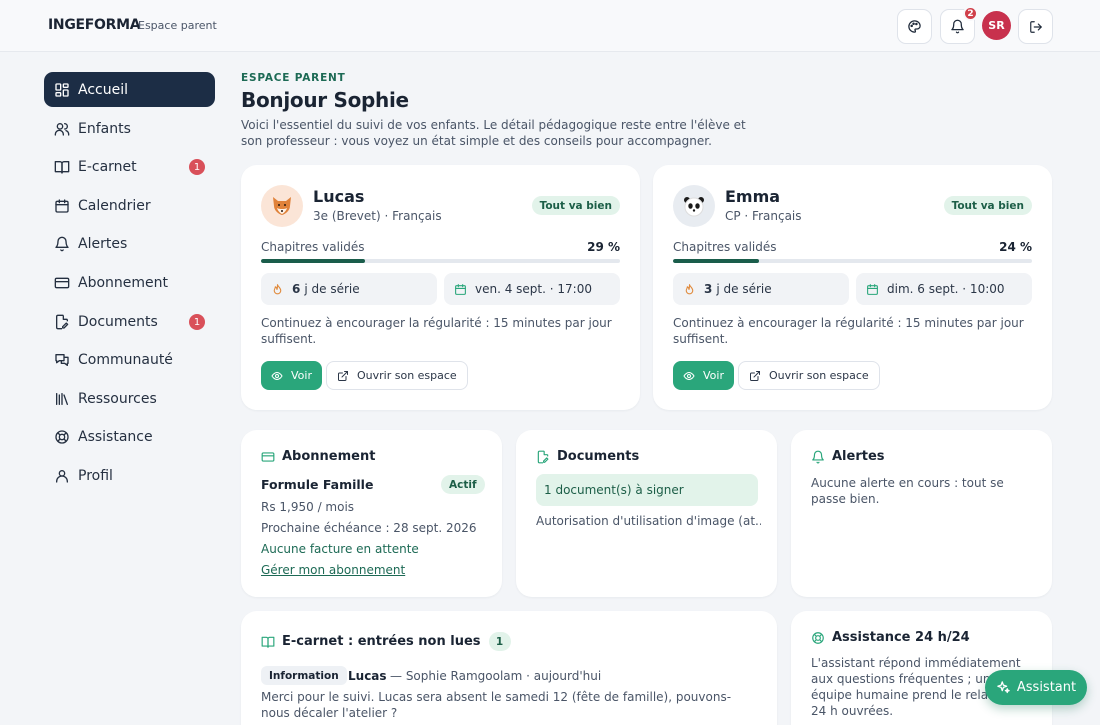 This screenshot has width=1100, height=725. Describe the element at coordinates (1046, 687) in the screenshot. I see `assistant-button-label: Assistant` at that location.